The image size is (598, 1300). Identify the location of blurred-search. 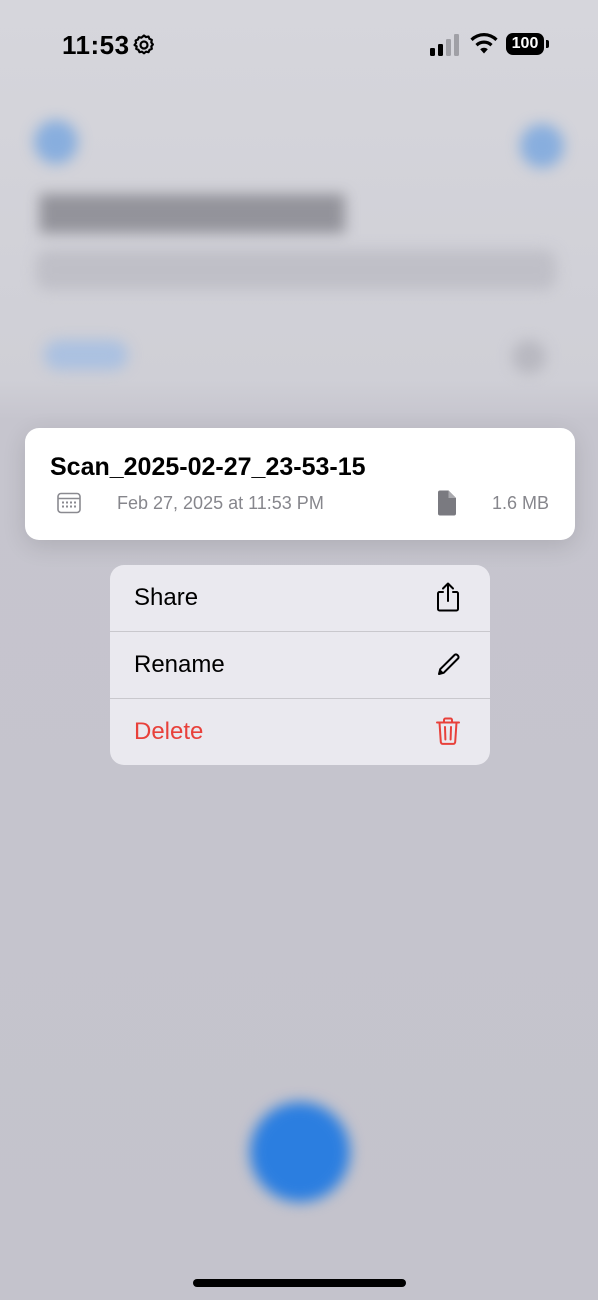
(296, 270).